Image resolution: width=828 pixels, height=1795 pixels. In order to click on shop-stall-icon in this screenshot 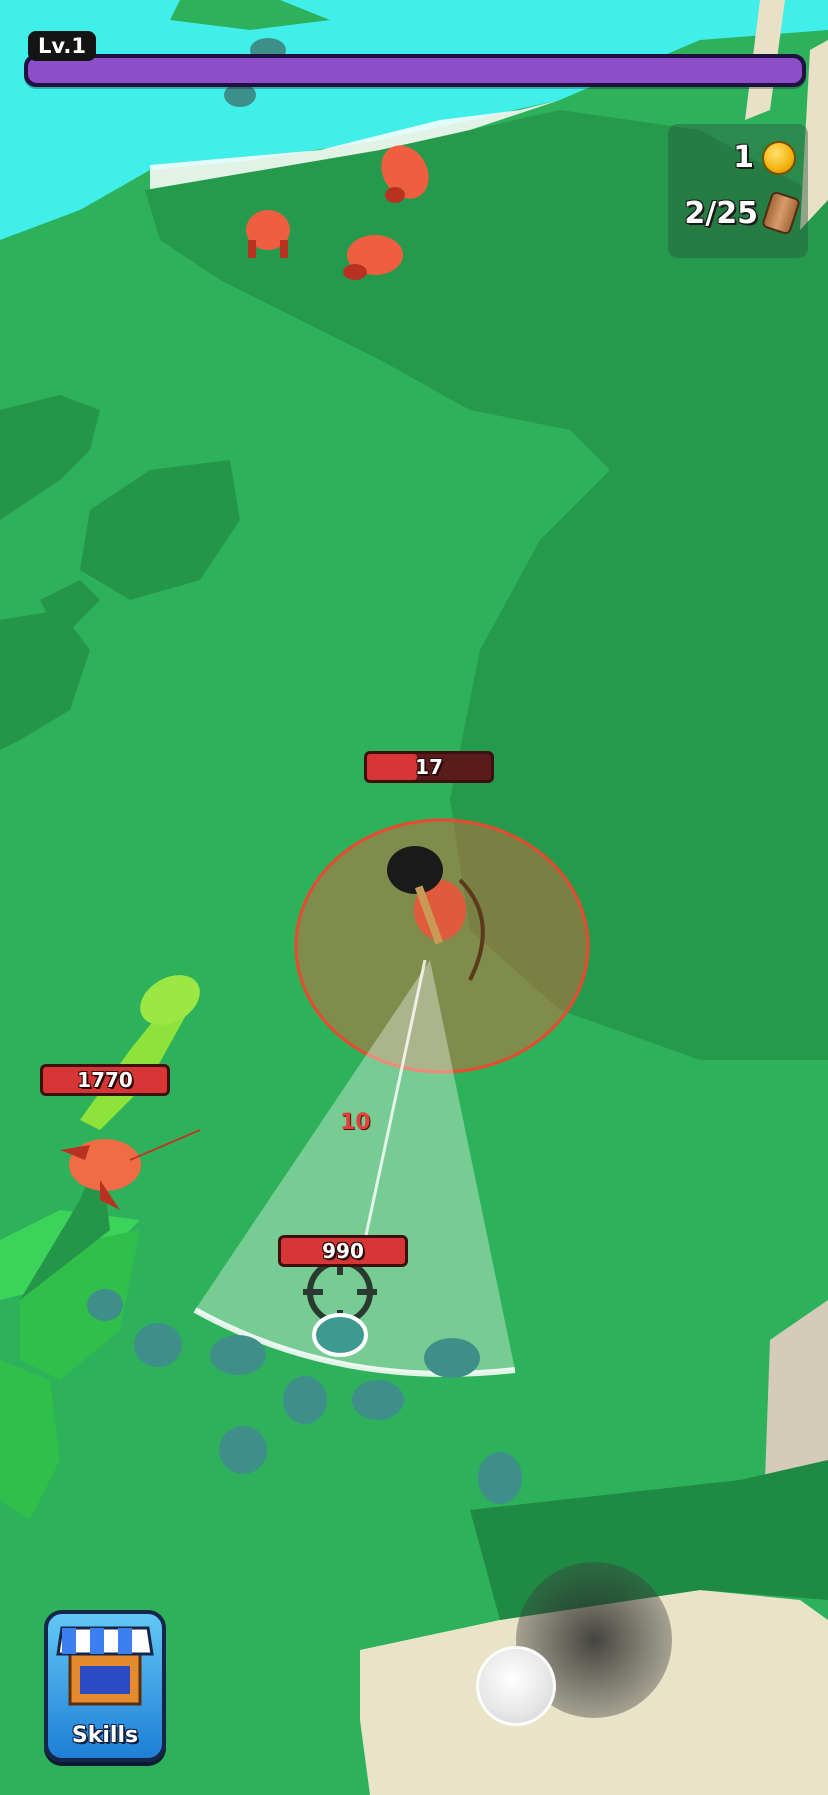, I will do `click(105, 1666)`.